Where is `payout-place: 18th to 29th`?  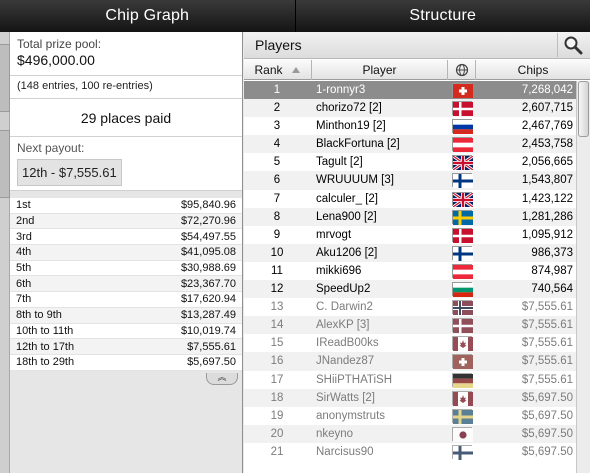
payout-place: 18th to 29th is located at coordinates (45, 362).